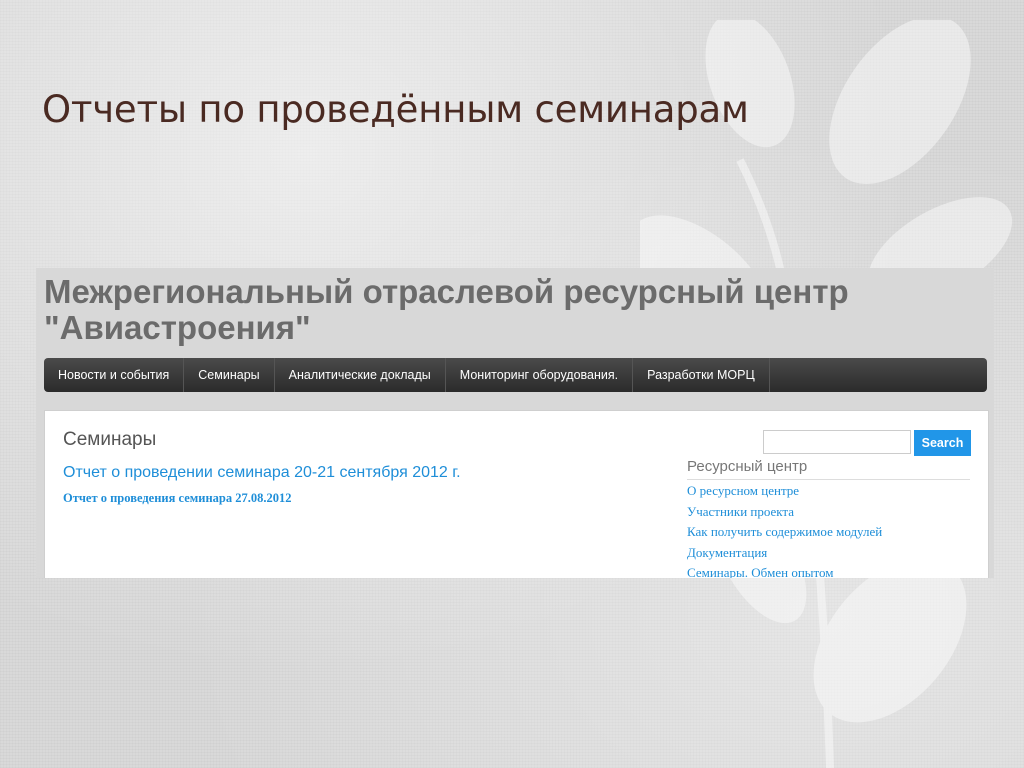 The height and width of the screenshot is (768, 1024). Describe the element at coordinates (229, 375) in the screenshot. I see `nav-item-seminars: Семинары` at that location.